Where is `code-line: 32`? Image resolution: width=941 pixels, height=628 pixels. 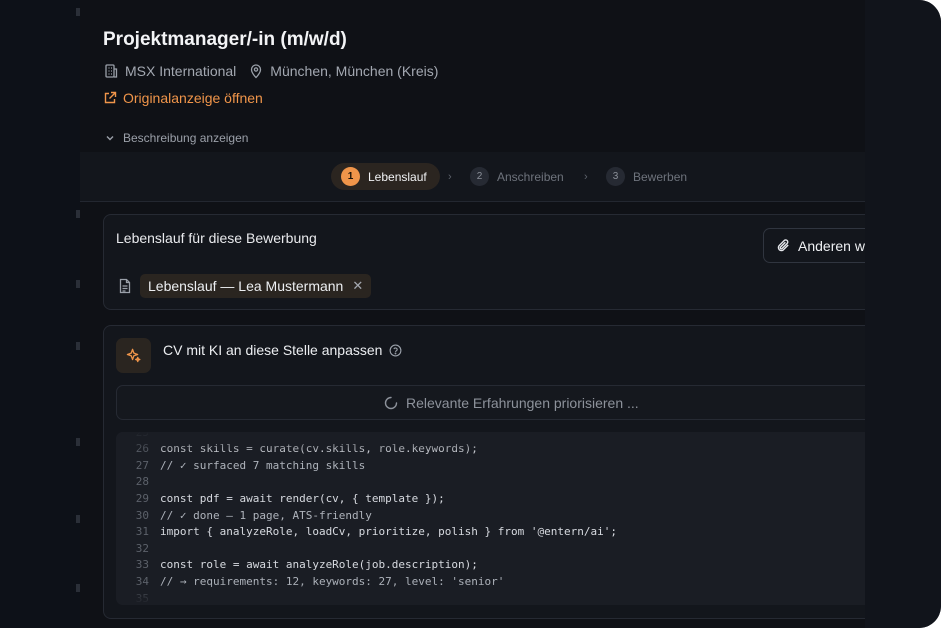 code-line: 32 is located at coordinates (138, 548).